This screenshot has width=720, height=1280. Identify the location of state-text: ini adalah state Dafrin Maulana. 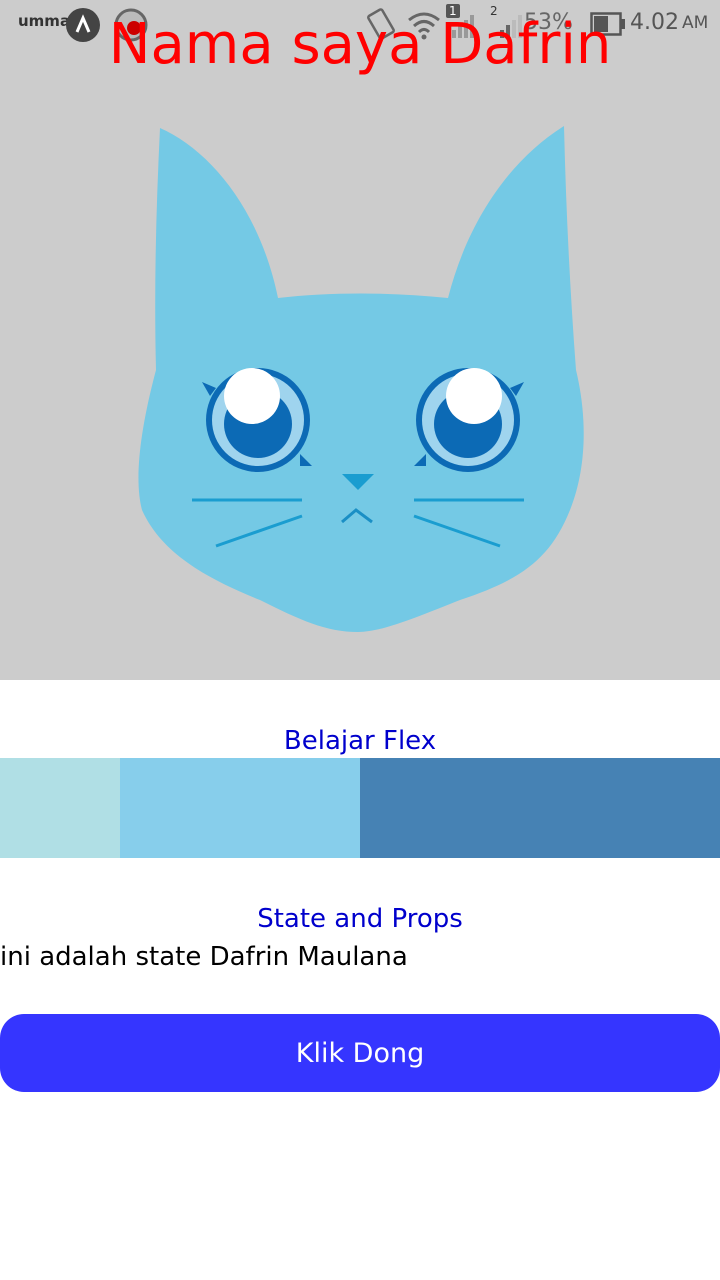
(204, 957).